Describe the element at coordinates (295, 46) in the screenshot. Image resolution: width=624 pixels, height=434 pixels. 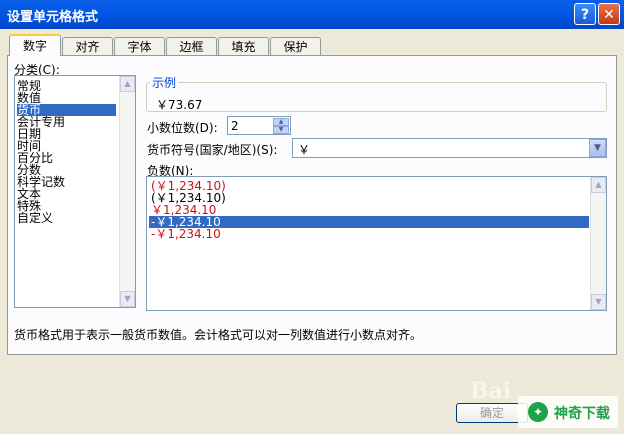
I see `tab-protection: 保护` at that location.